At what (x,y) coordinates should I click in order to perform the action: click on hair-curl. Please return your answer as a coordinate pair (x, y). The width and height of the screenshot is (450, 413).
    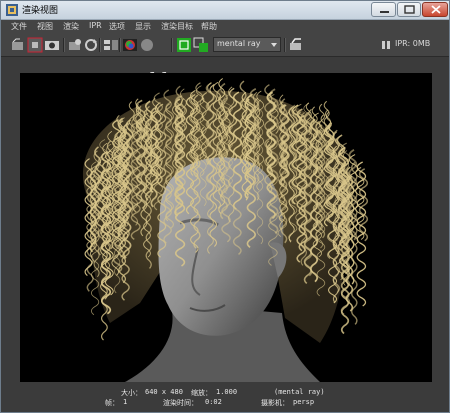
    Looking at the image, I should click on (361, 234).